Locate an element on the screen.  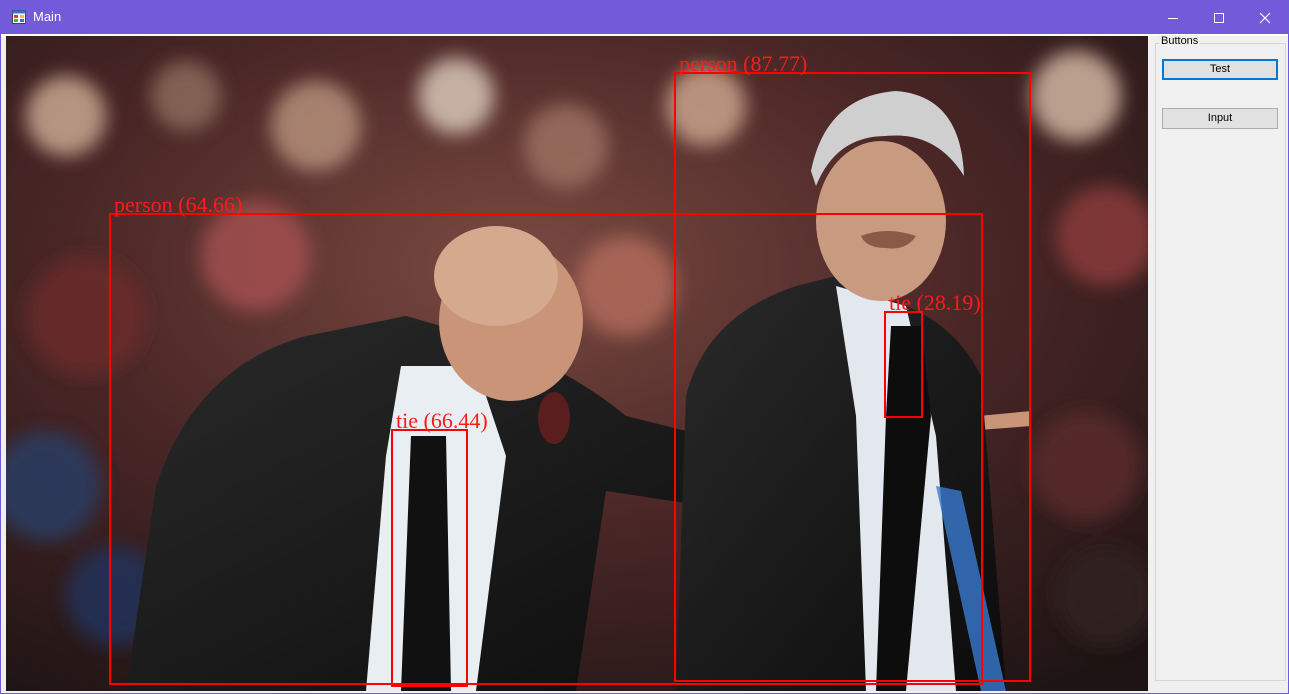
minimize-icon is located at coordinates (1173, 18).